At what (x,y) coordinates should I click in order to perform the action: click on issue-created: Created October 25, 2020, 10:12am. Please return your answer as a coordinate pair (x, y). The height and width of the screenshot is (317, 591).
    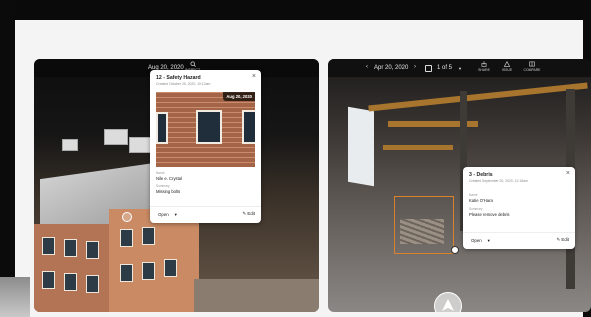
    Looking at the image, I should click on (183, 84).